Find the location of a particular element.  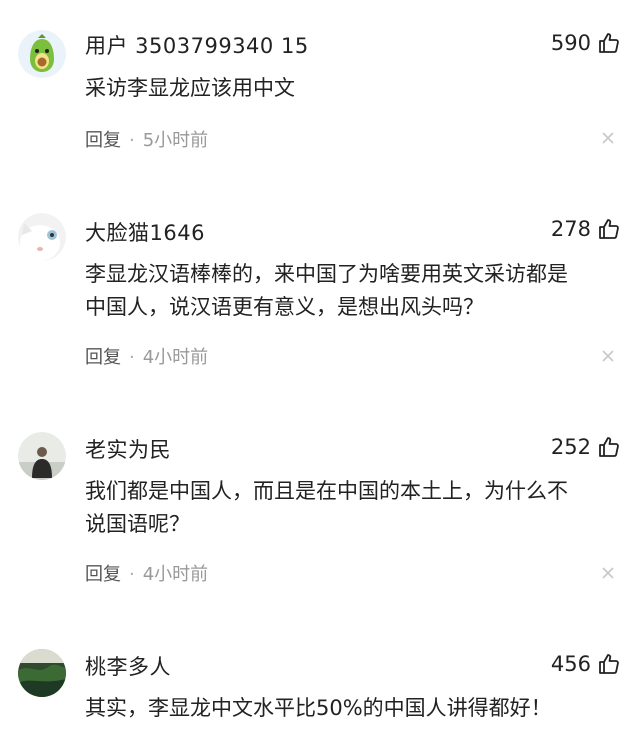

comment-text: 采访李显龙应该用中文 is located at coordinates (345, 88).